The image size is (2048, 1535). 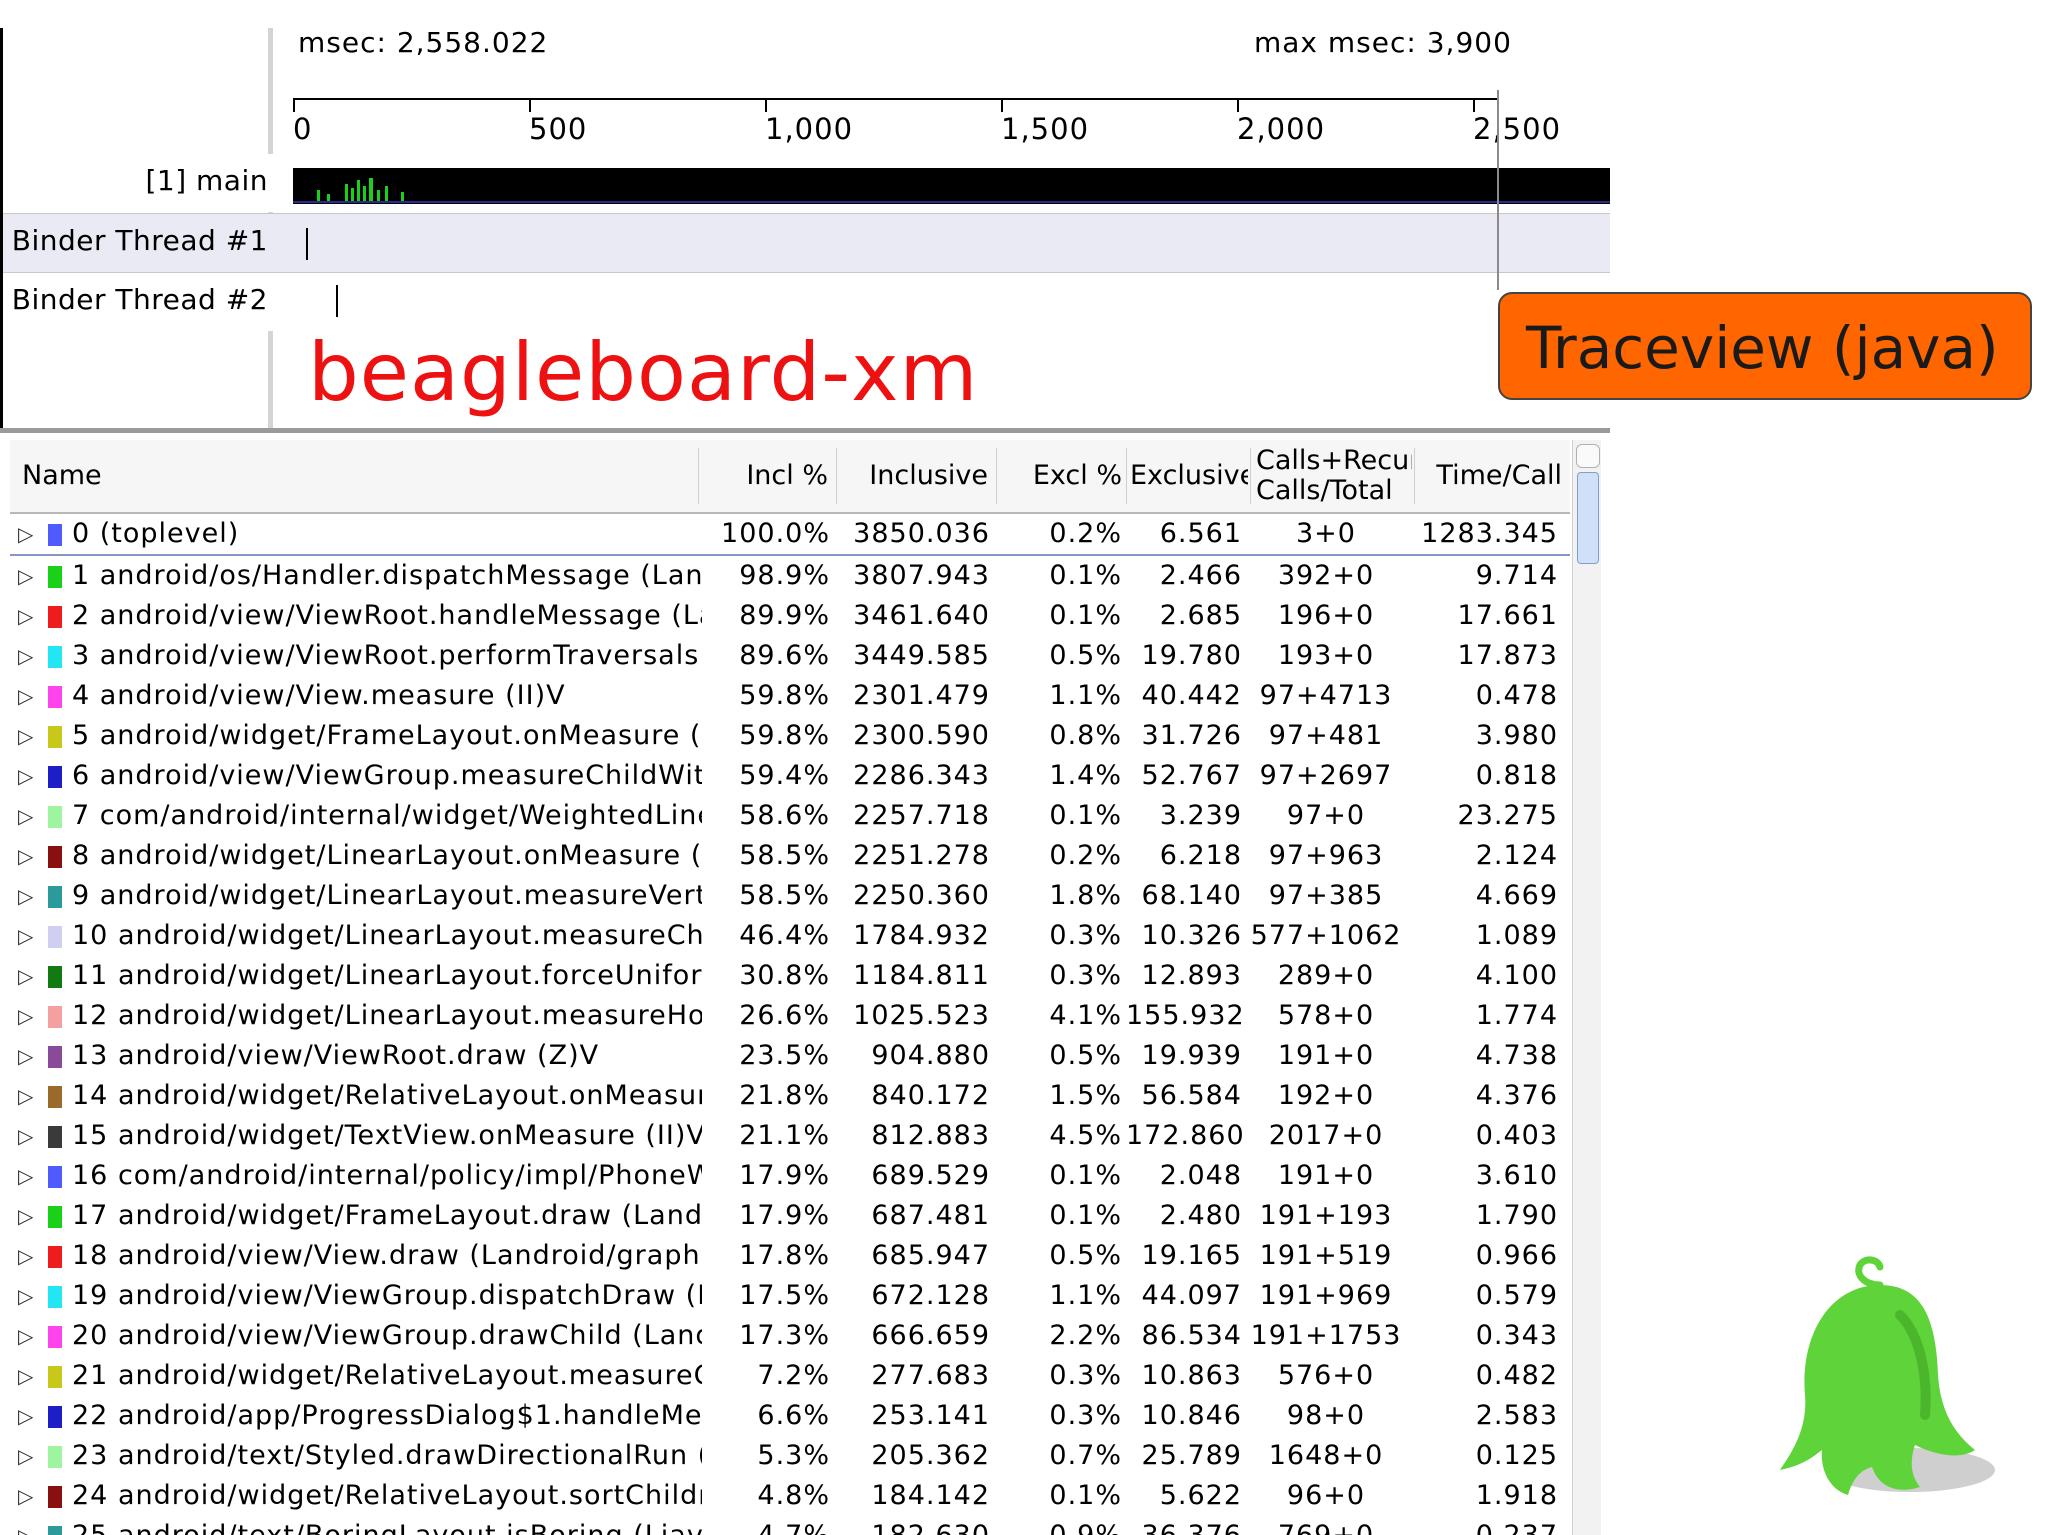 I want to click on column-header-time-per-call: Time/Call, so click(x=1492, y=476).